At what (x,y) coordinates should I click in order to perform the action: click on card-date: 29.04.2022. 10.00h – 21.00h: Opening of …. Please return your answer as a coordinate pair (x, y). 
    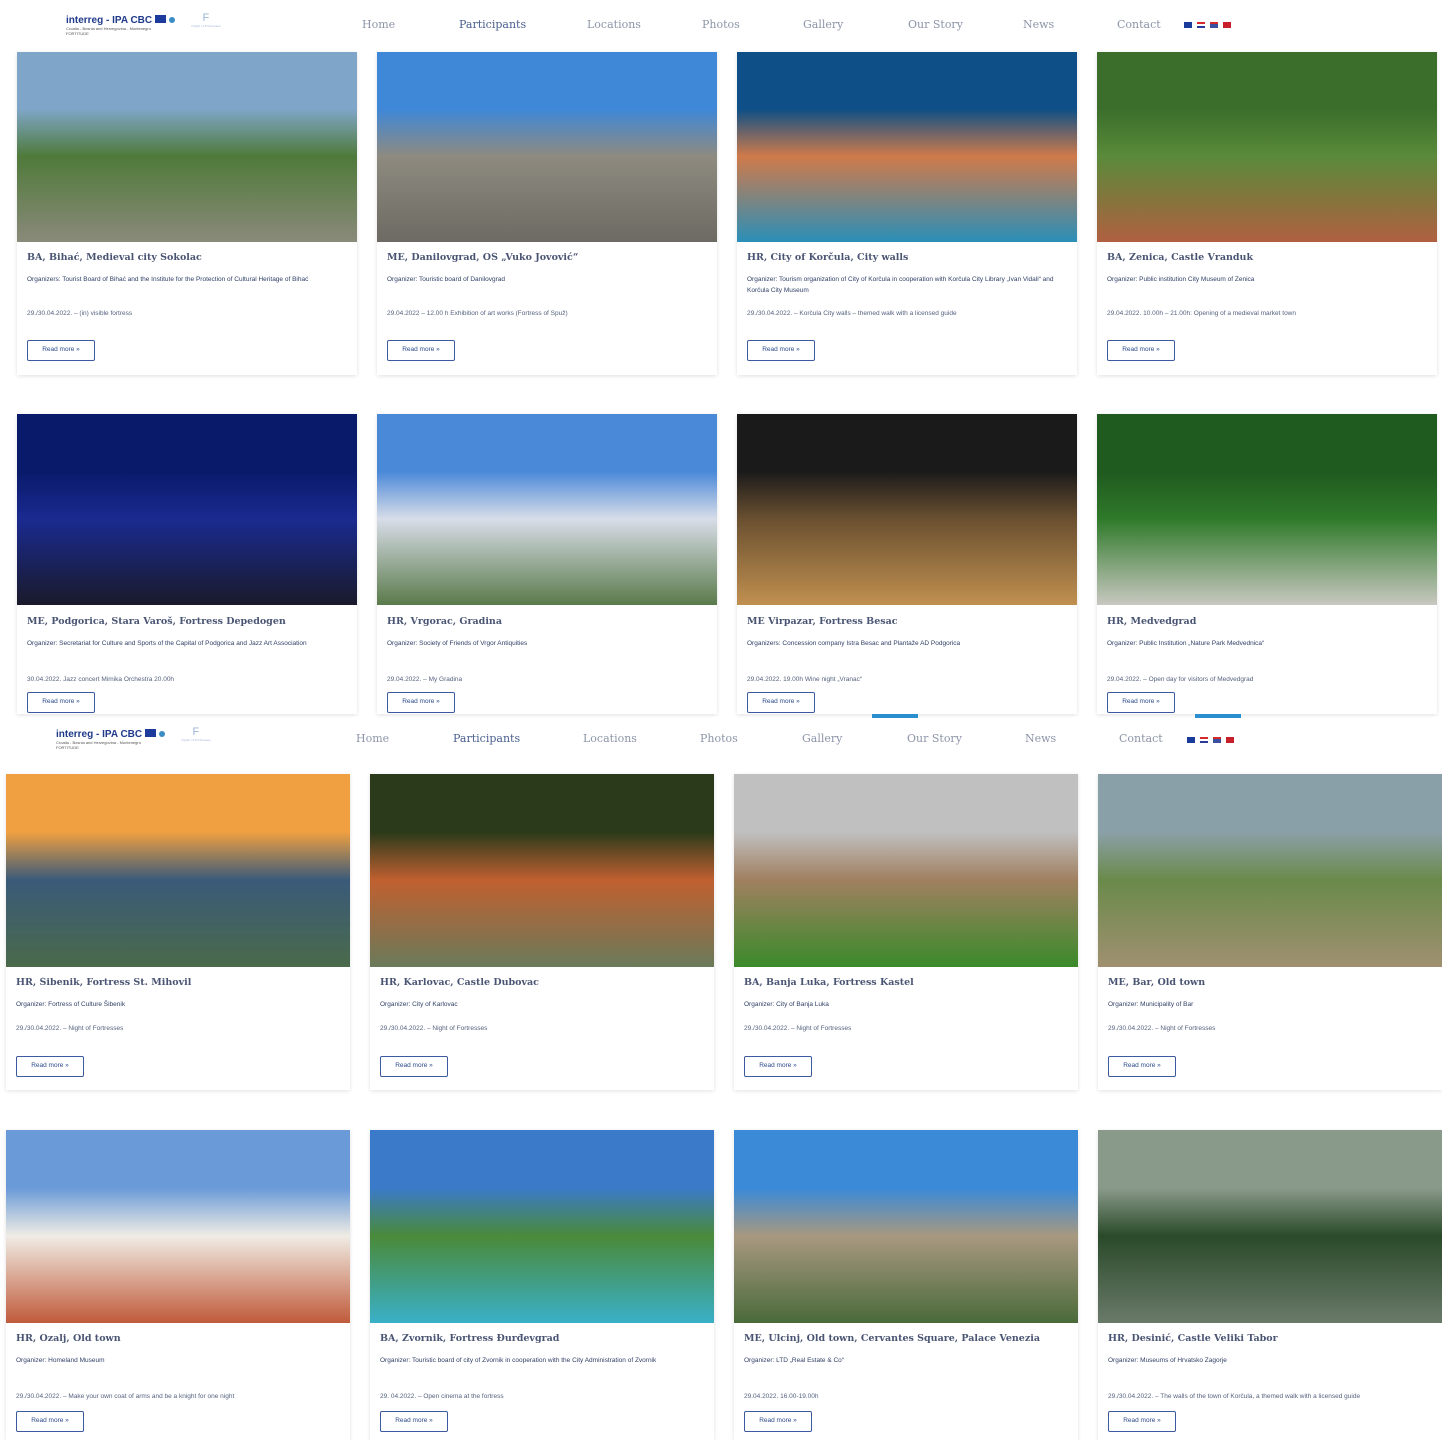
    Looking at the image, I should click on (1201, 313).